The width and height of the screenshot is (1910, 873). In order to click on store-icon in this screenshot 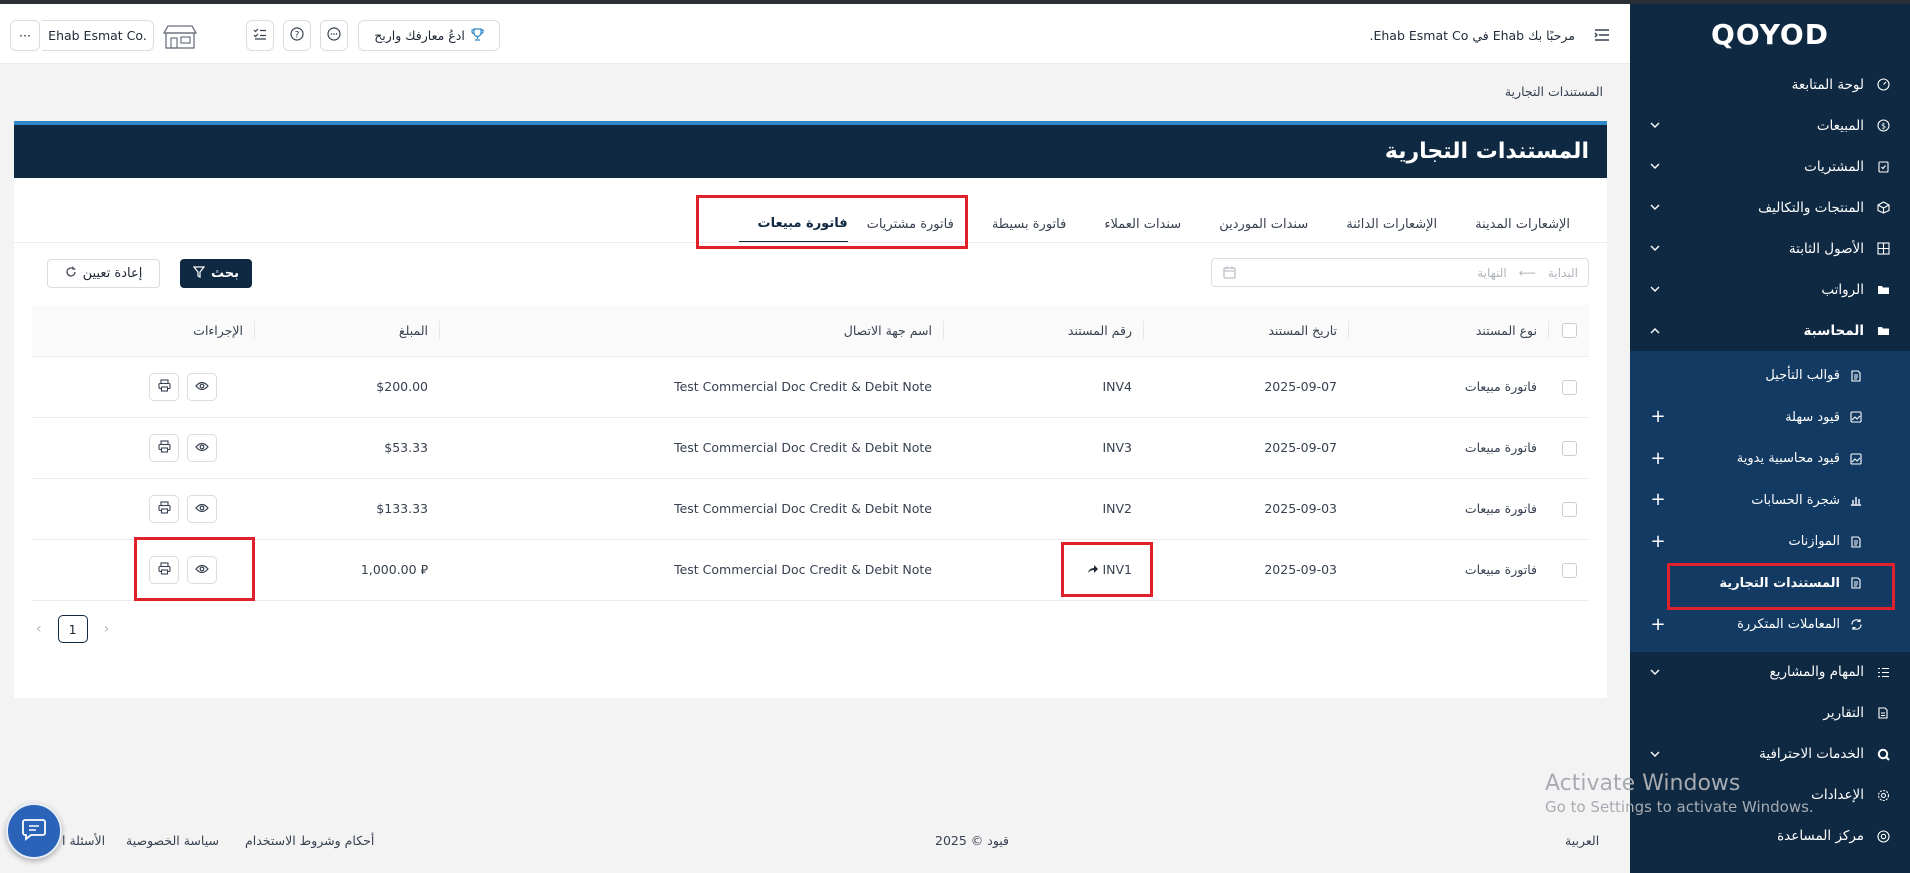, I will do `click(180, 37)`.